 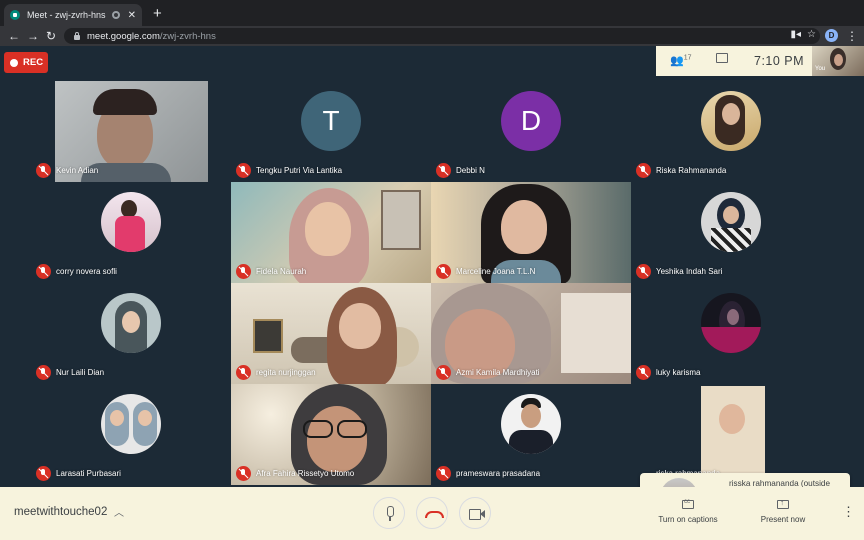 What do you see at coordinates (442, 36) in the screenshot?
I see `url-field: meet.google.com /zwj-zvrh-hns ▮◂ ☆` at bounding box center [442, 36].